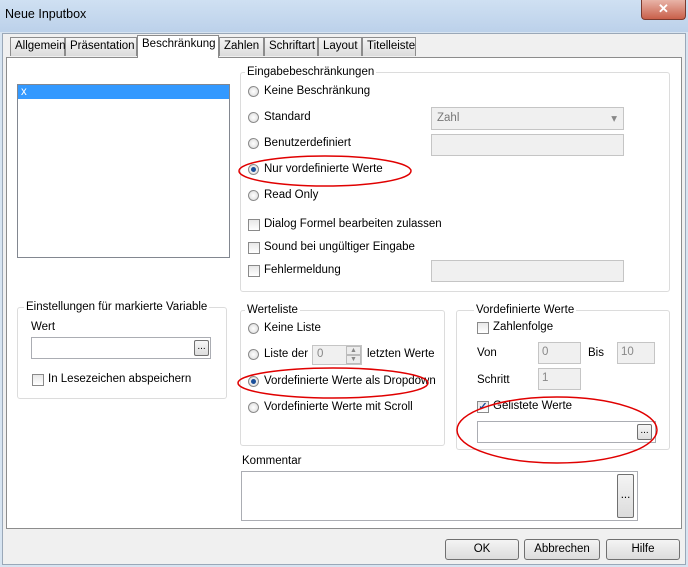  I want to click on close-icon: ✕, so click(663, 8).